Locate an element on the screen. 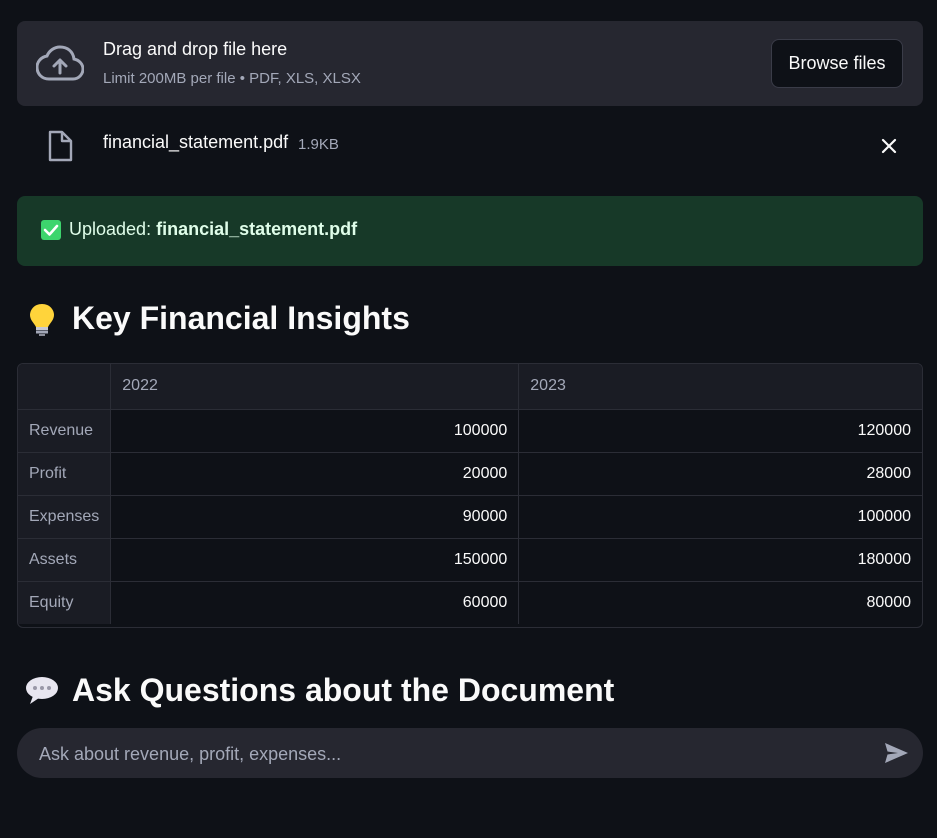 Image resolution: width=937 pixels, height=838 pixels. row-label: Equity is located at coordinates (65, 602).